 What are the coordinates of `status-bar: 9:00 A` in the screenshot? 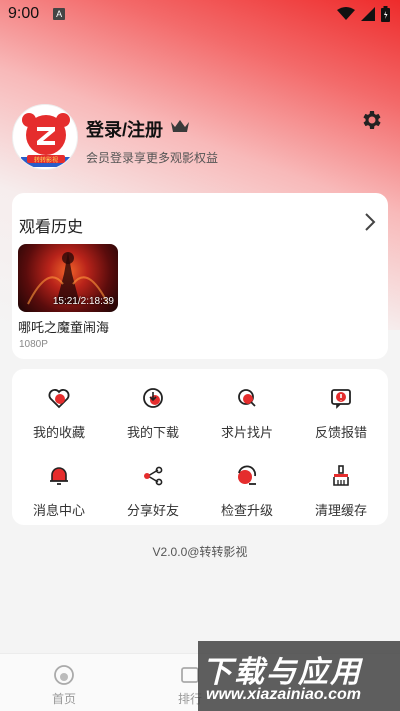 It's located at (200, 14).